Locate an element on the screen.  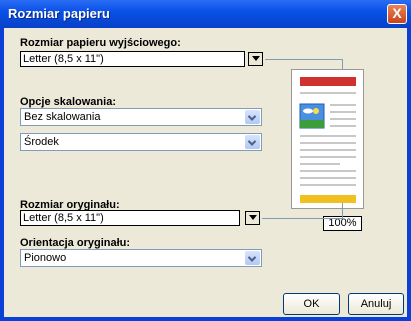
title-bar: Rozmiar papieru X is located at coordinates (205, 14).